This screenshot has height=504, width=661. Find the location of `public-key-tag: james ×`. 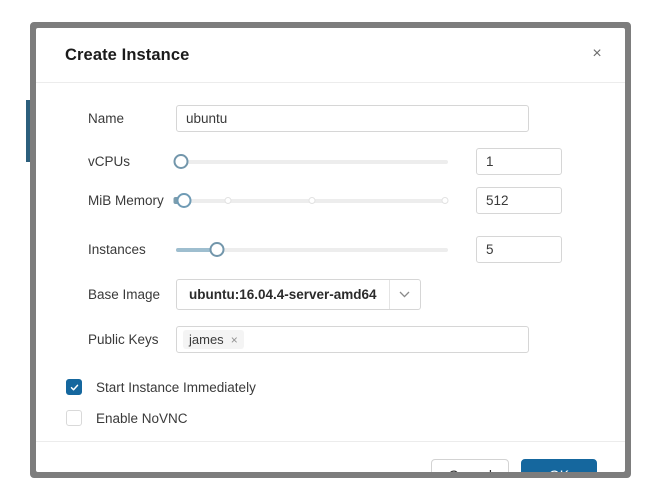

public-key-tag: james × is located at coordinates (213, 339).